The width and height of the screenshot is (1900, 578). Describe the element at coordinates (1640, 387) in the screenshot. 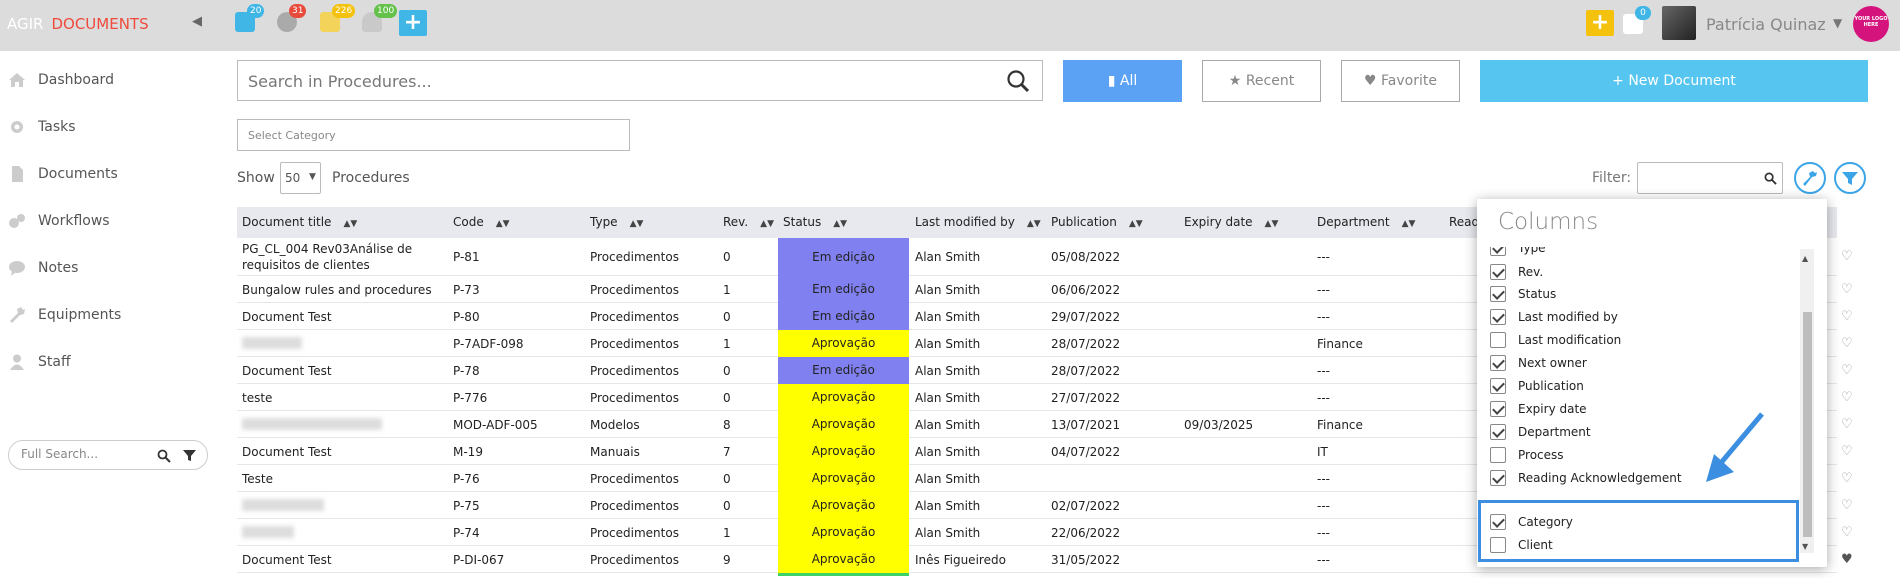

I see `column-option-publication: Publication` at that location.